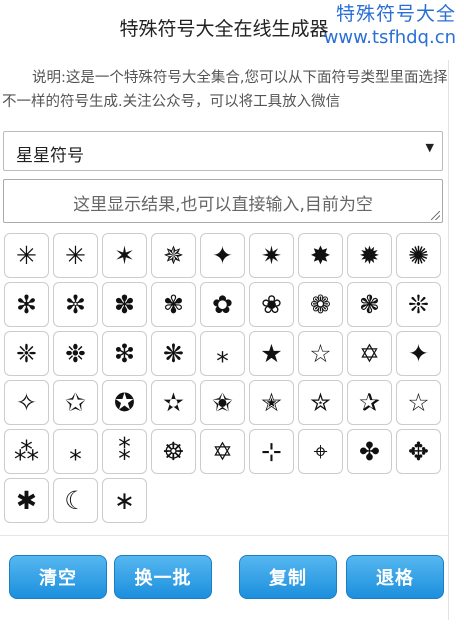 The height and width of the screenshot is (625, 464). What do you see at coordinates (26, 451) in the screenshot?
I see `symbol-cell: ⁂` at bounding box center [26, 451].